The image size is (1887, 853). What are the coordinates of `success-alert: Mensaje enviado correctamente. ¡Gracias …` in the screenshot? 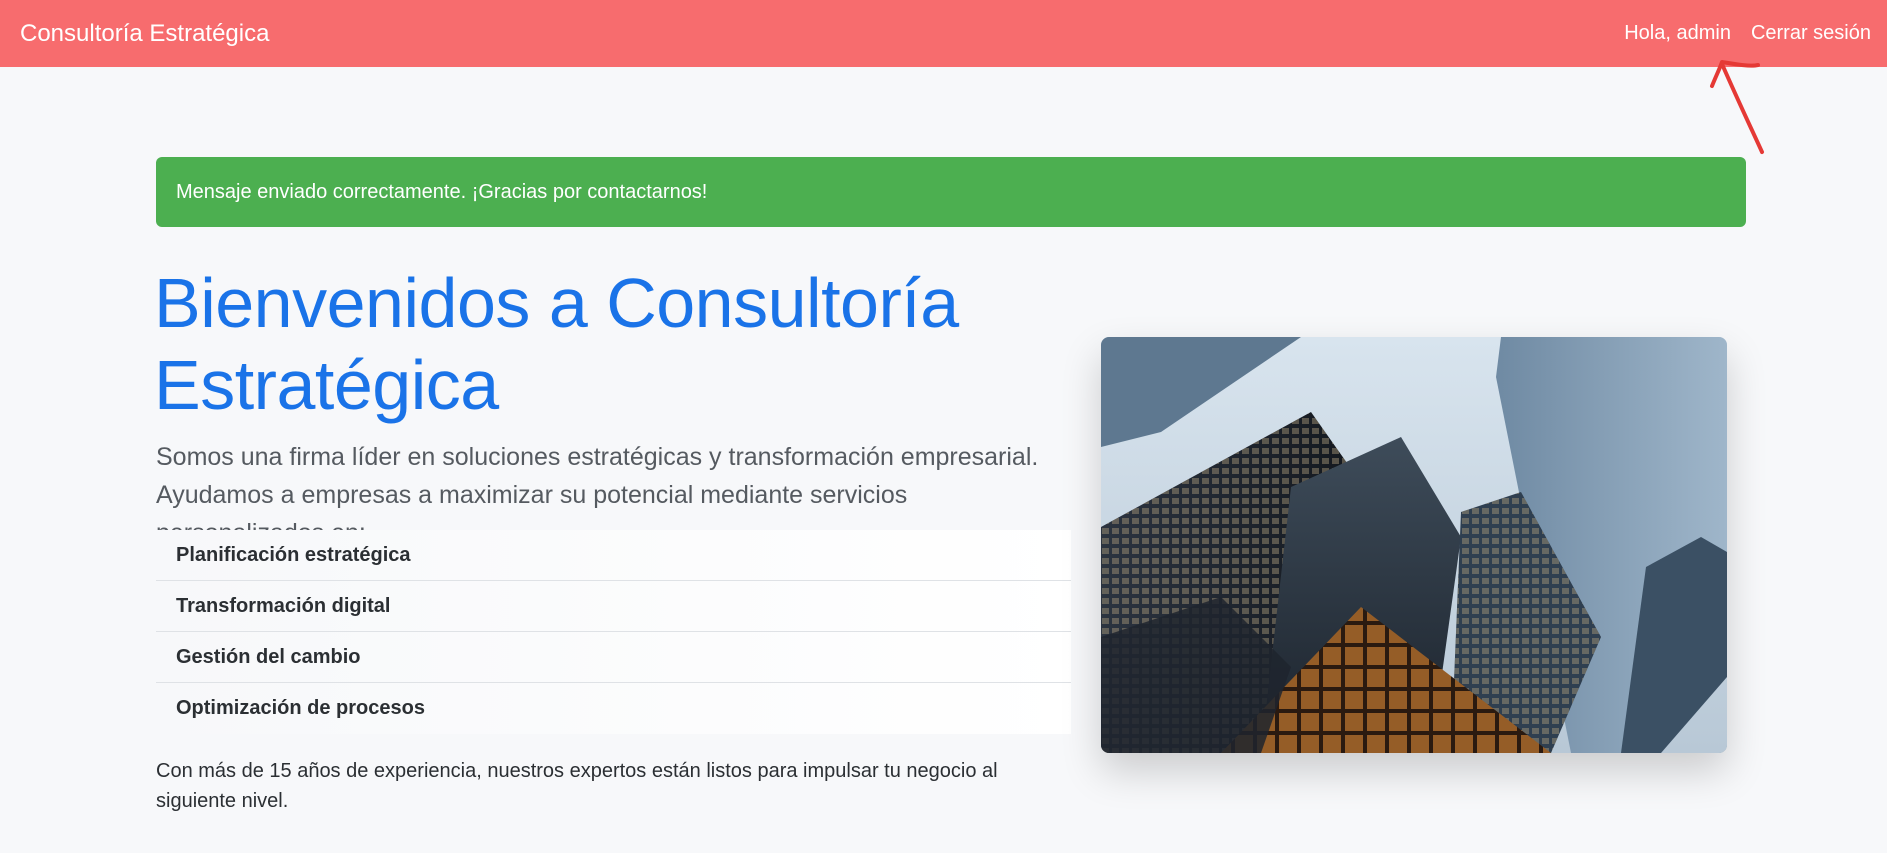 It's located at (951, 192).